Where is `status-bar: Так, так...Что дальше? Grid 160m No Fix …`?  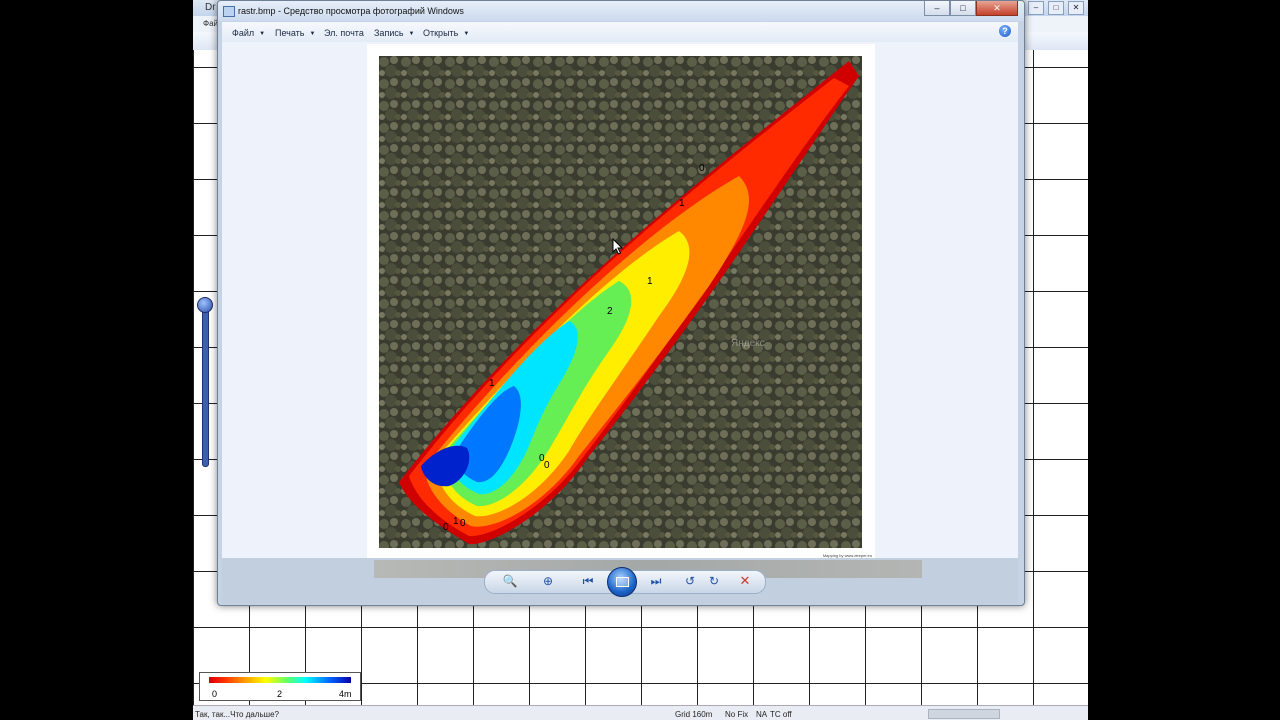 status-bar: Так, так...Что дальше? Grid 160m No Fix … is located at coordinates (640, 712).